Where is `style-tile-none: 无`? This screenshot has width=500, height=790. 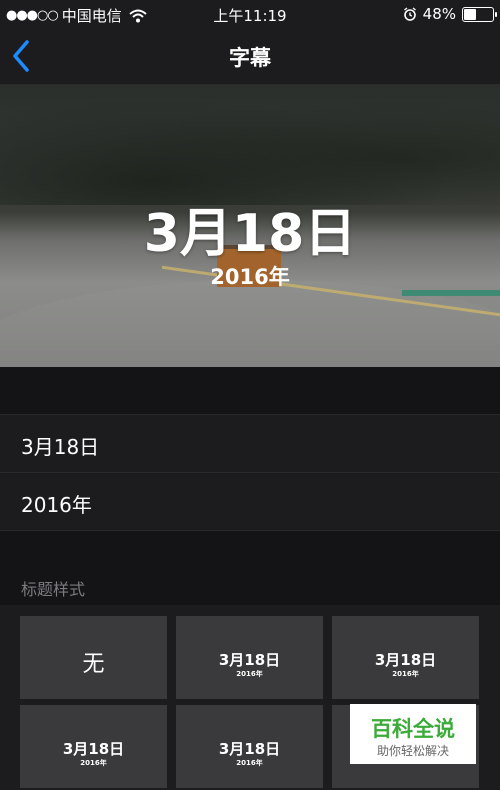
style-tile-none: 无 is located at coordinates (93, 657).